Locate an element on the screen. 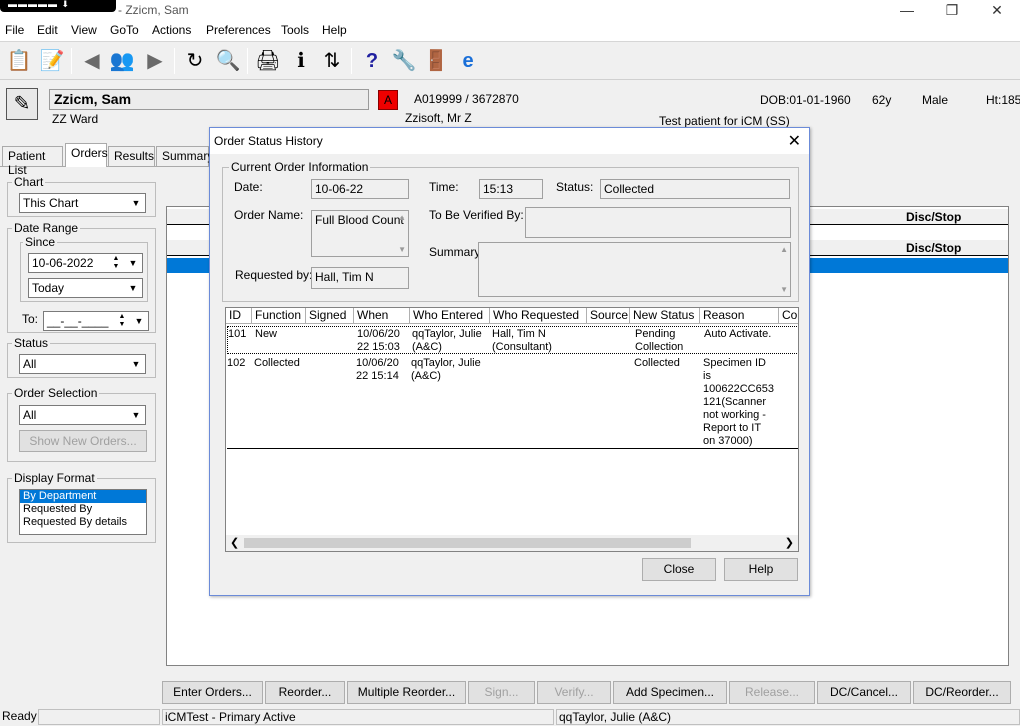 The image size is (1020, 726). exit-icon: 🚪 is located at coordinates (436, 61).